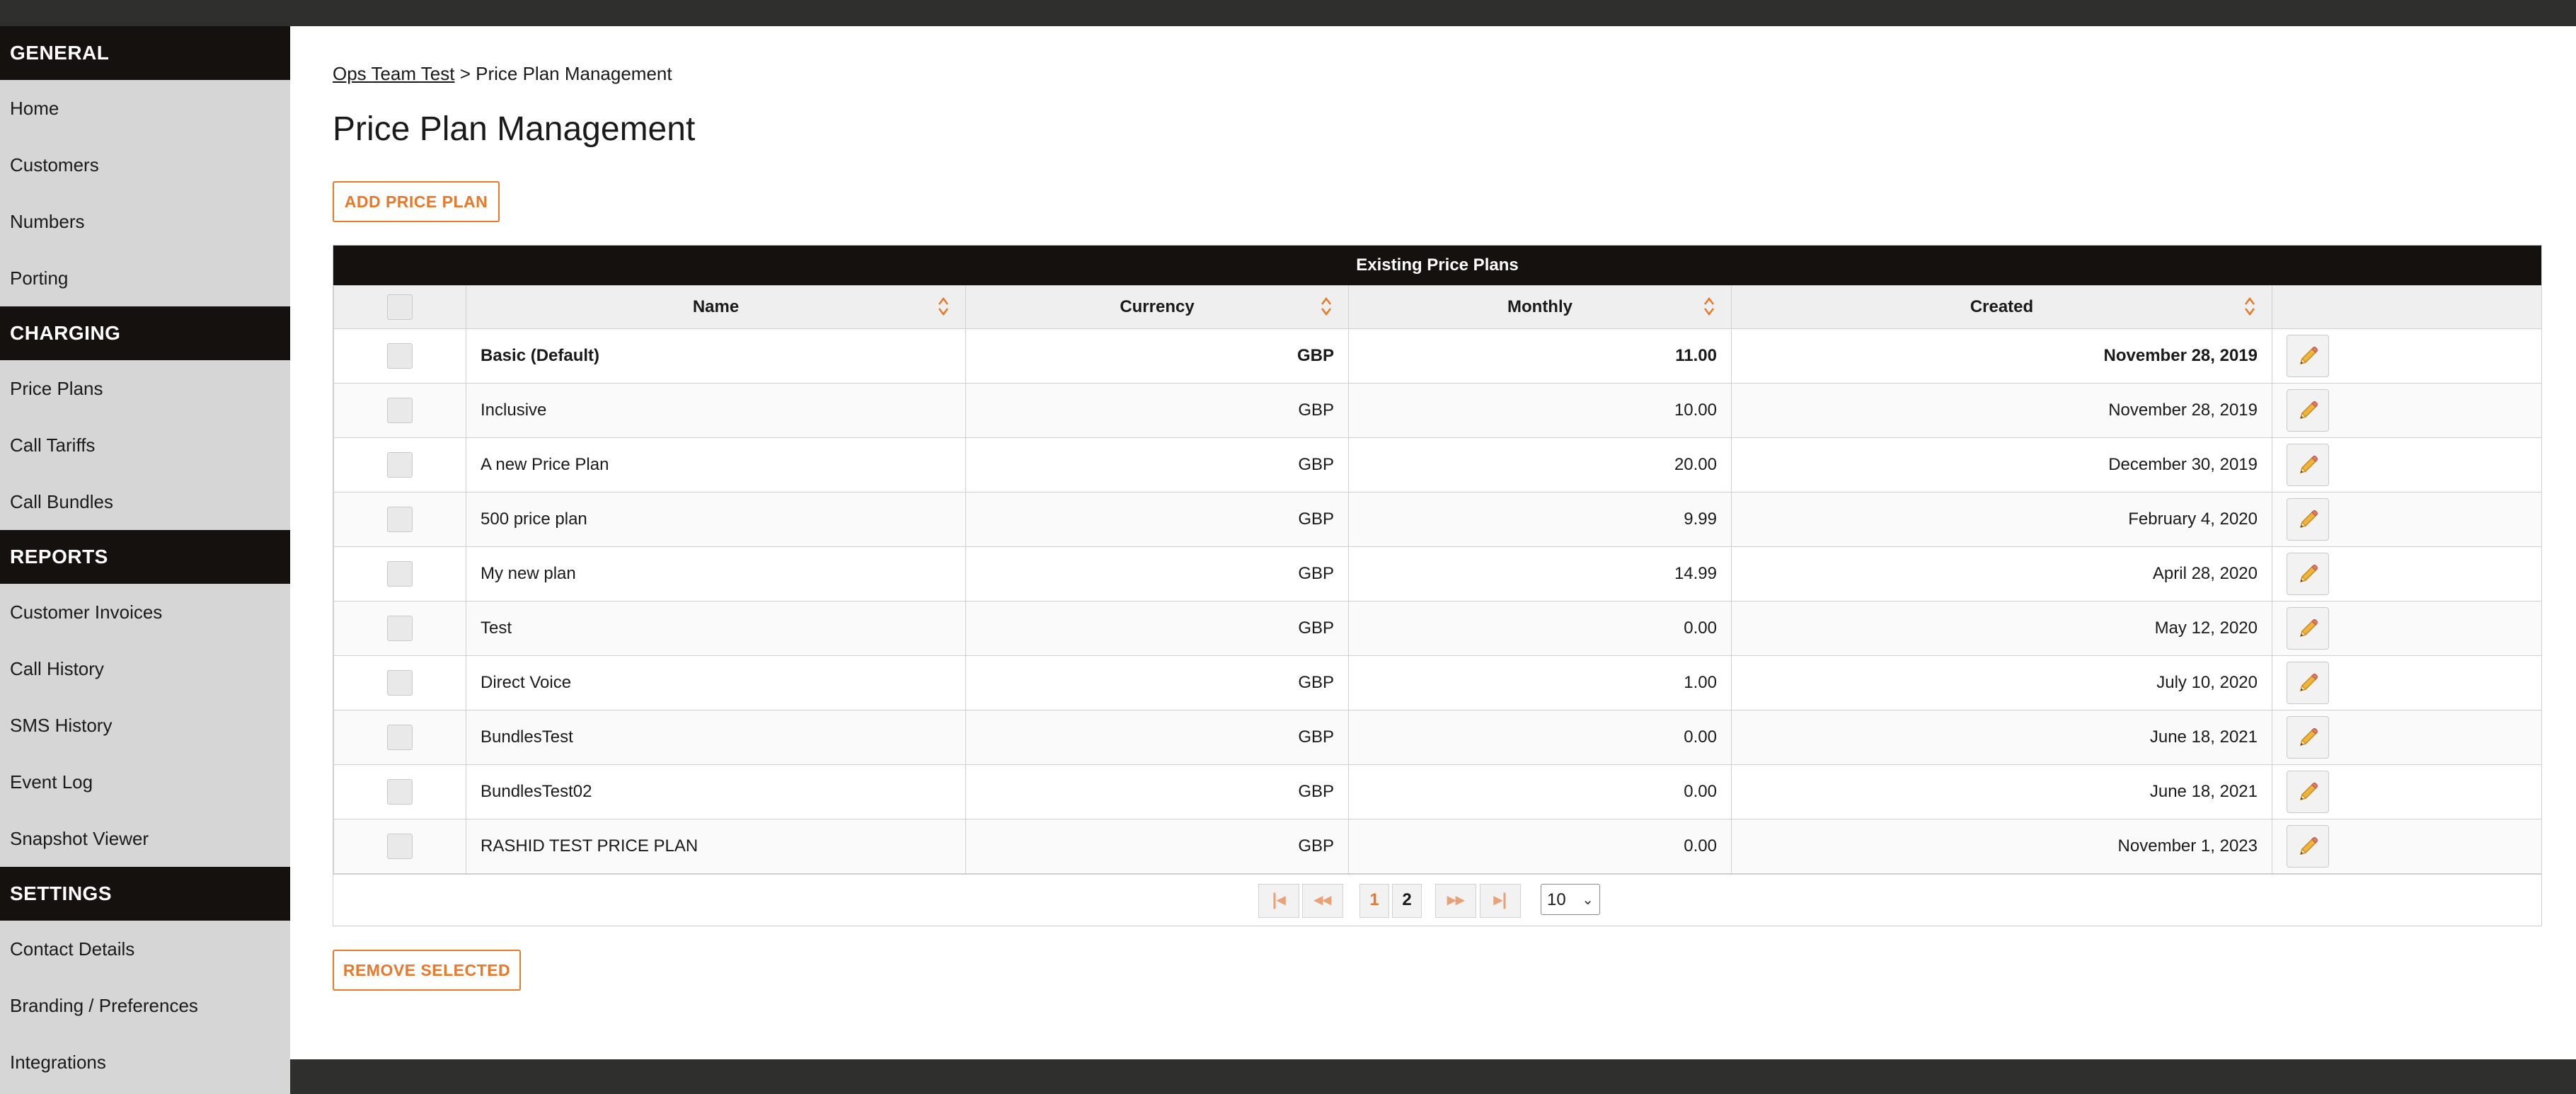 The height and width of the screenshot is (1094, 2576). I want to click on first-page-button: |◂, so click(1278, 901).